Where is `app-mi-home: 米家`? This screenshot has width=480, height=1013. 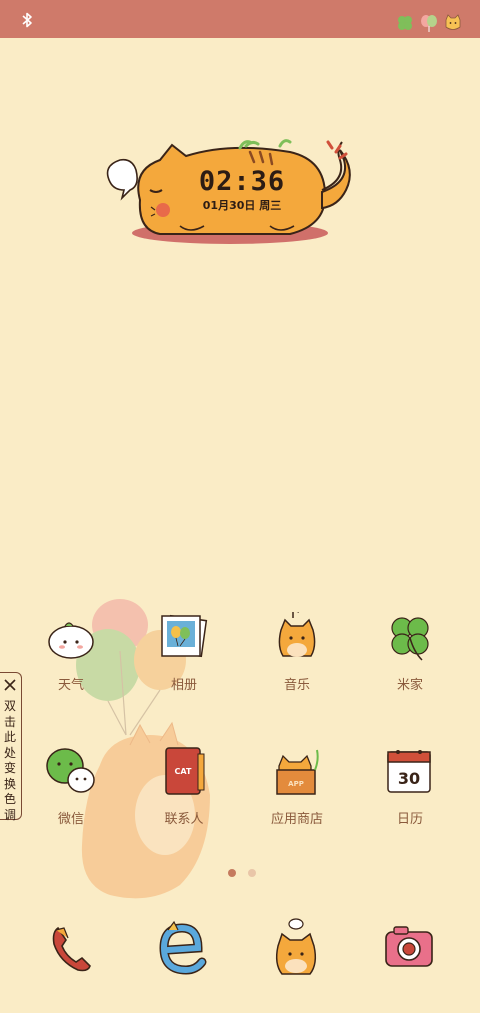 app-mi-home: 米家 is located at coordinates (410, 652).